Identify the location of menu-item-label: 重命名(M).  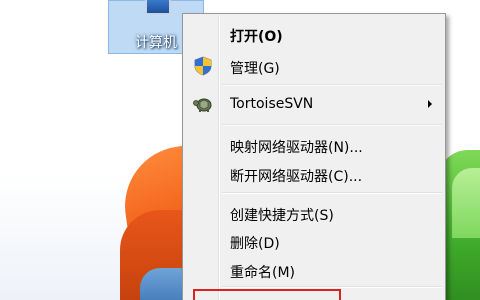
(263, 273).